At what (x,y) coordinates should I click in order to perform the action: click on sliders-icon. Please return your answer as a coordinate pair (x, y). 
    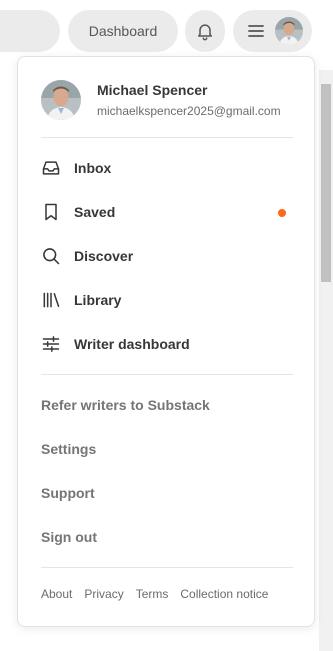
    Looking at the image, I should click on (51, 344).